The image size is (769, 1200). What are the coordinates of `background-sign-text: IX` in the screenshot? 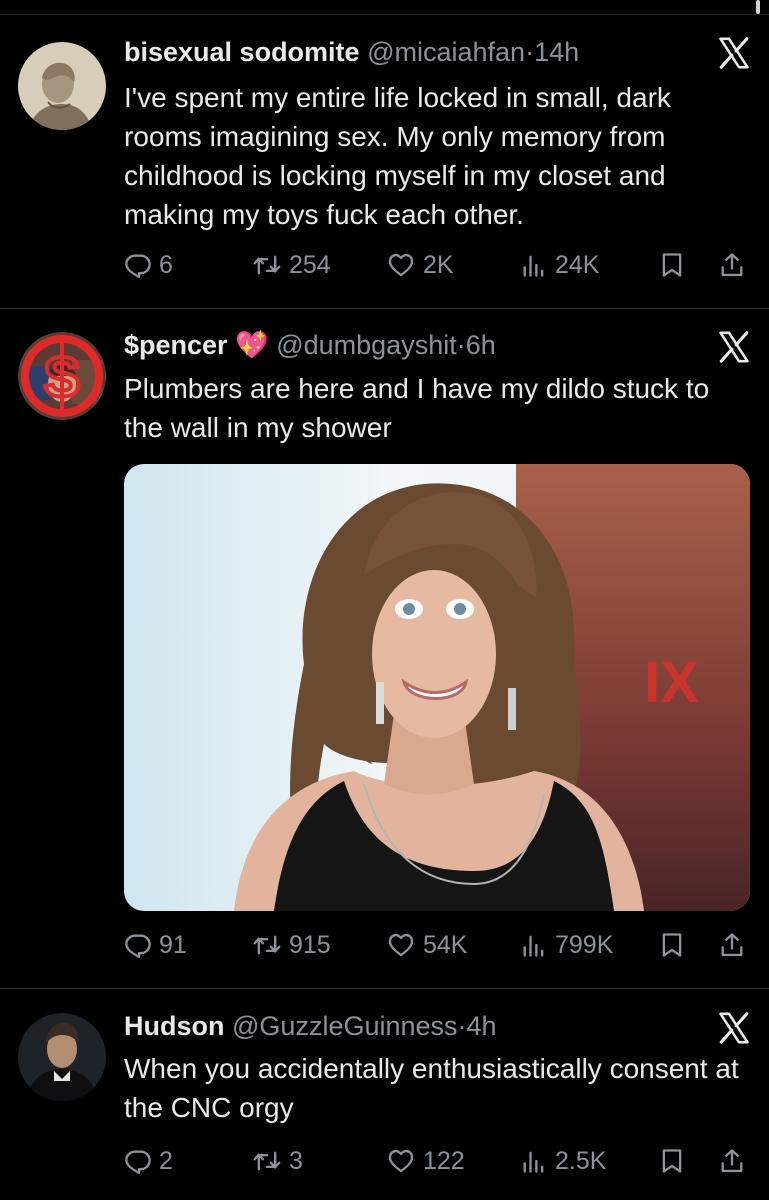 It's located at (671, 682).